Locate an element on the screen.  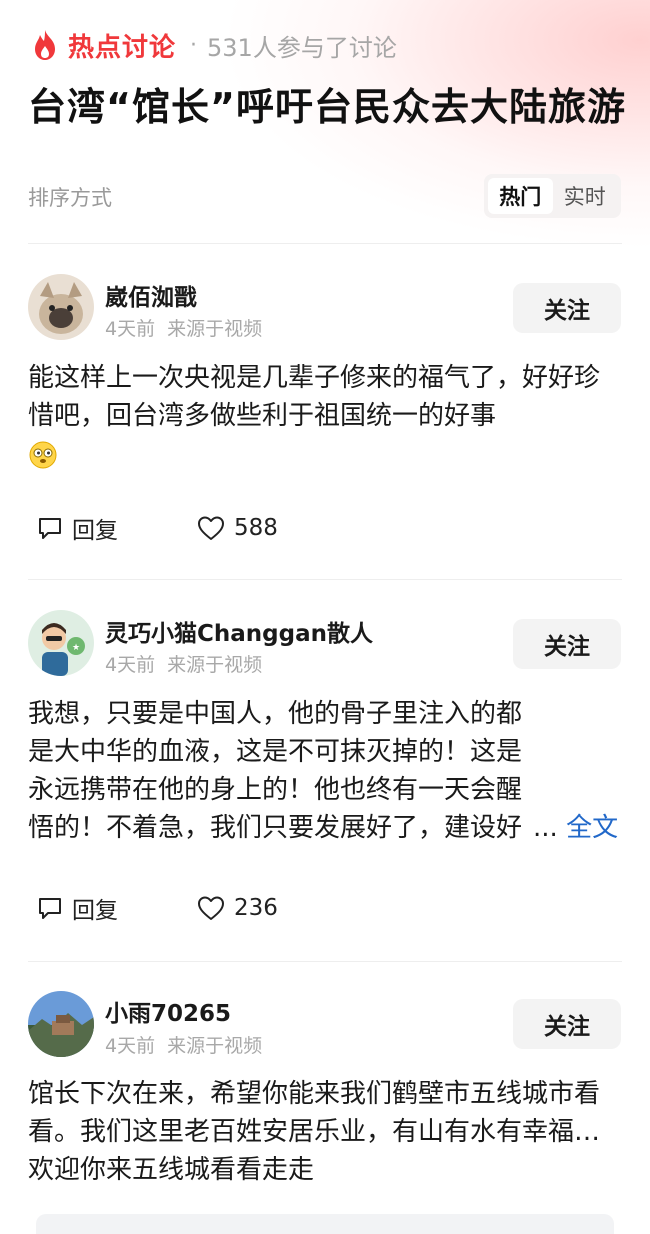
username: 崴佰洳戬 is located at coordinates (151, 295).